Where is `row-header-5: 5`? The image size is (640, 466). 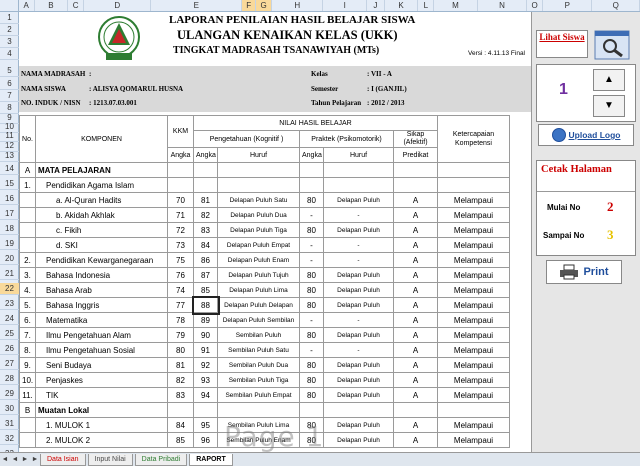 row-header-5: 5 is located at coordinates (9, 71).